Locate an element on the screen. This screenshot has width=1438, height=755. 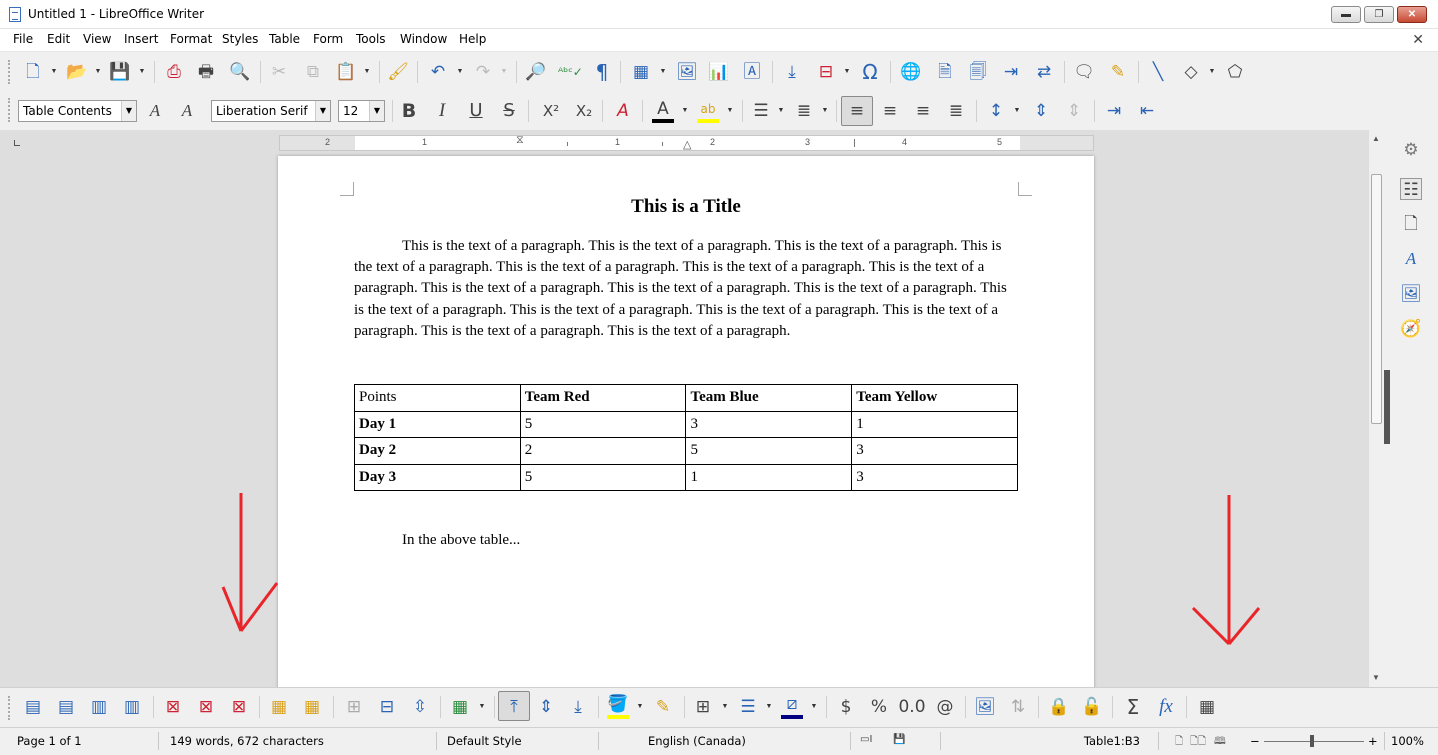
word-count: 149 words, 672 characters is located at coordinates (247, 741).